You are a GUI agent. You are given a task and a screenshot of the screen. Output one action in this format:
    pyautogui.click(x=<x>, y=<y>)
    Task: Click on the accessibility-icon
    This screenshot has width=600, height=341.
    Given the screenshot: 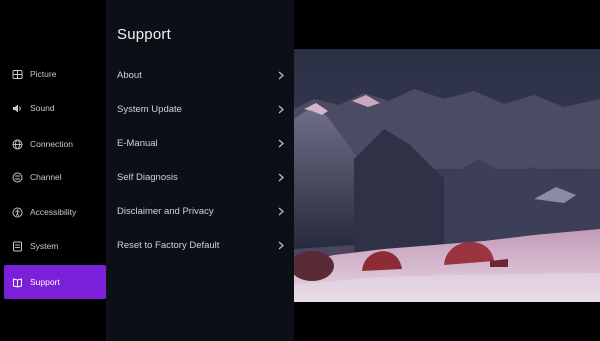 What is the action you would take?
    pyautogui.click(x=17, y=212)
    